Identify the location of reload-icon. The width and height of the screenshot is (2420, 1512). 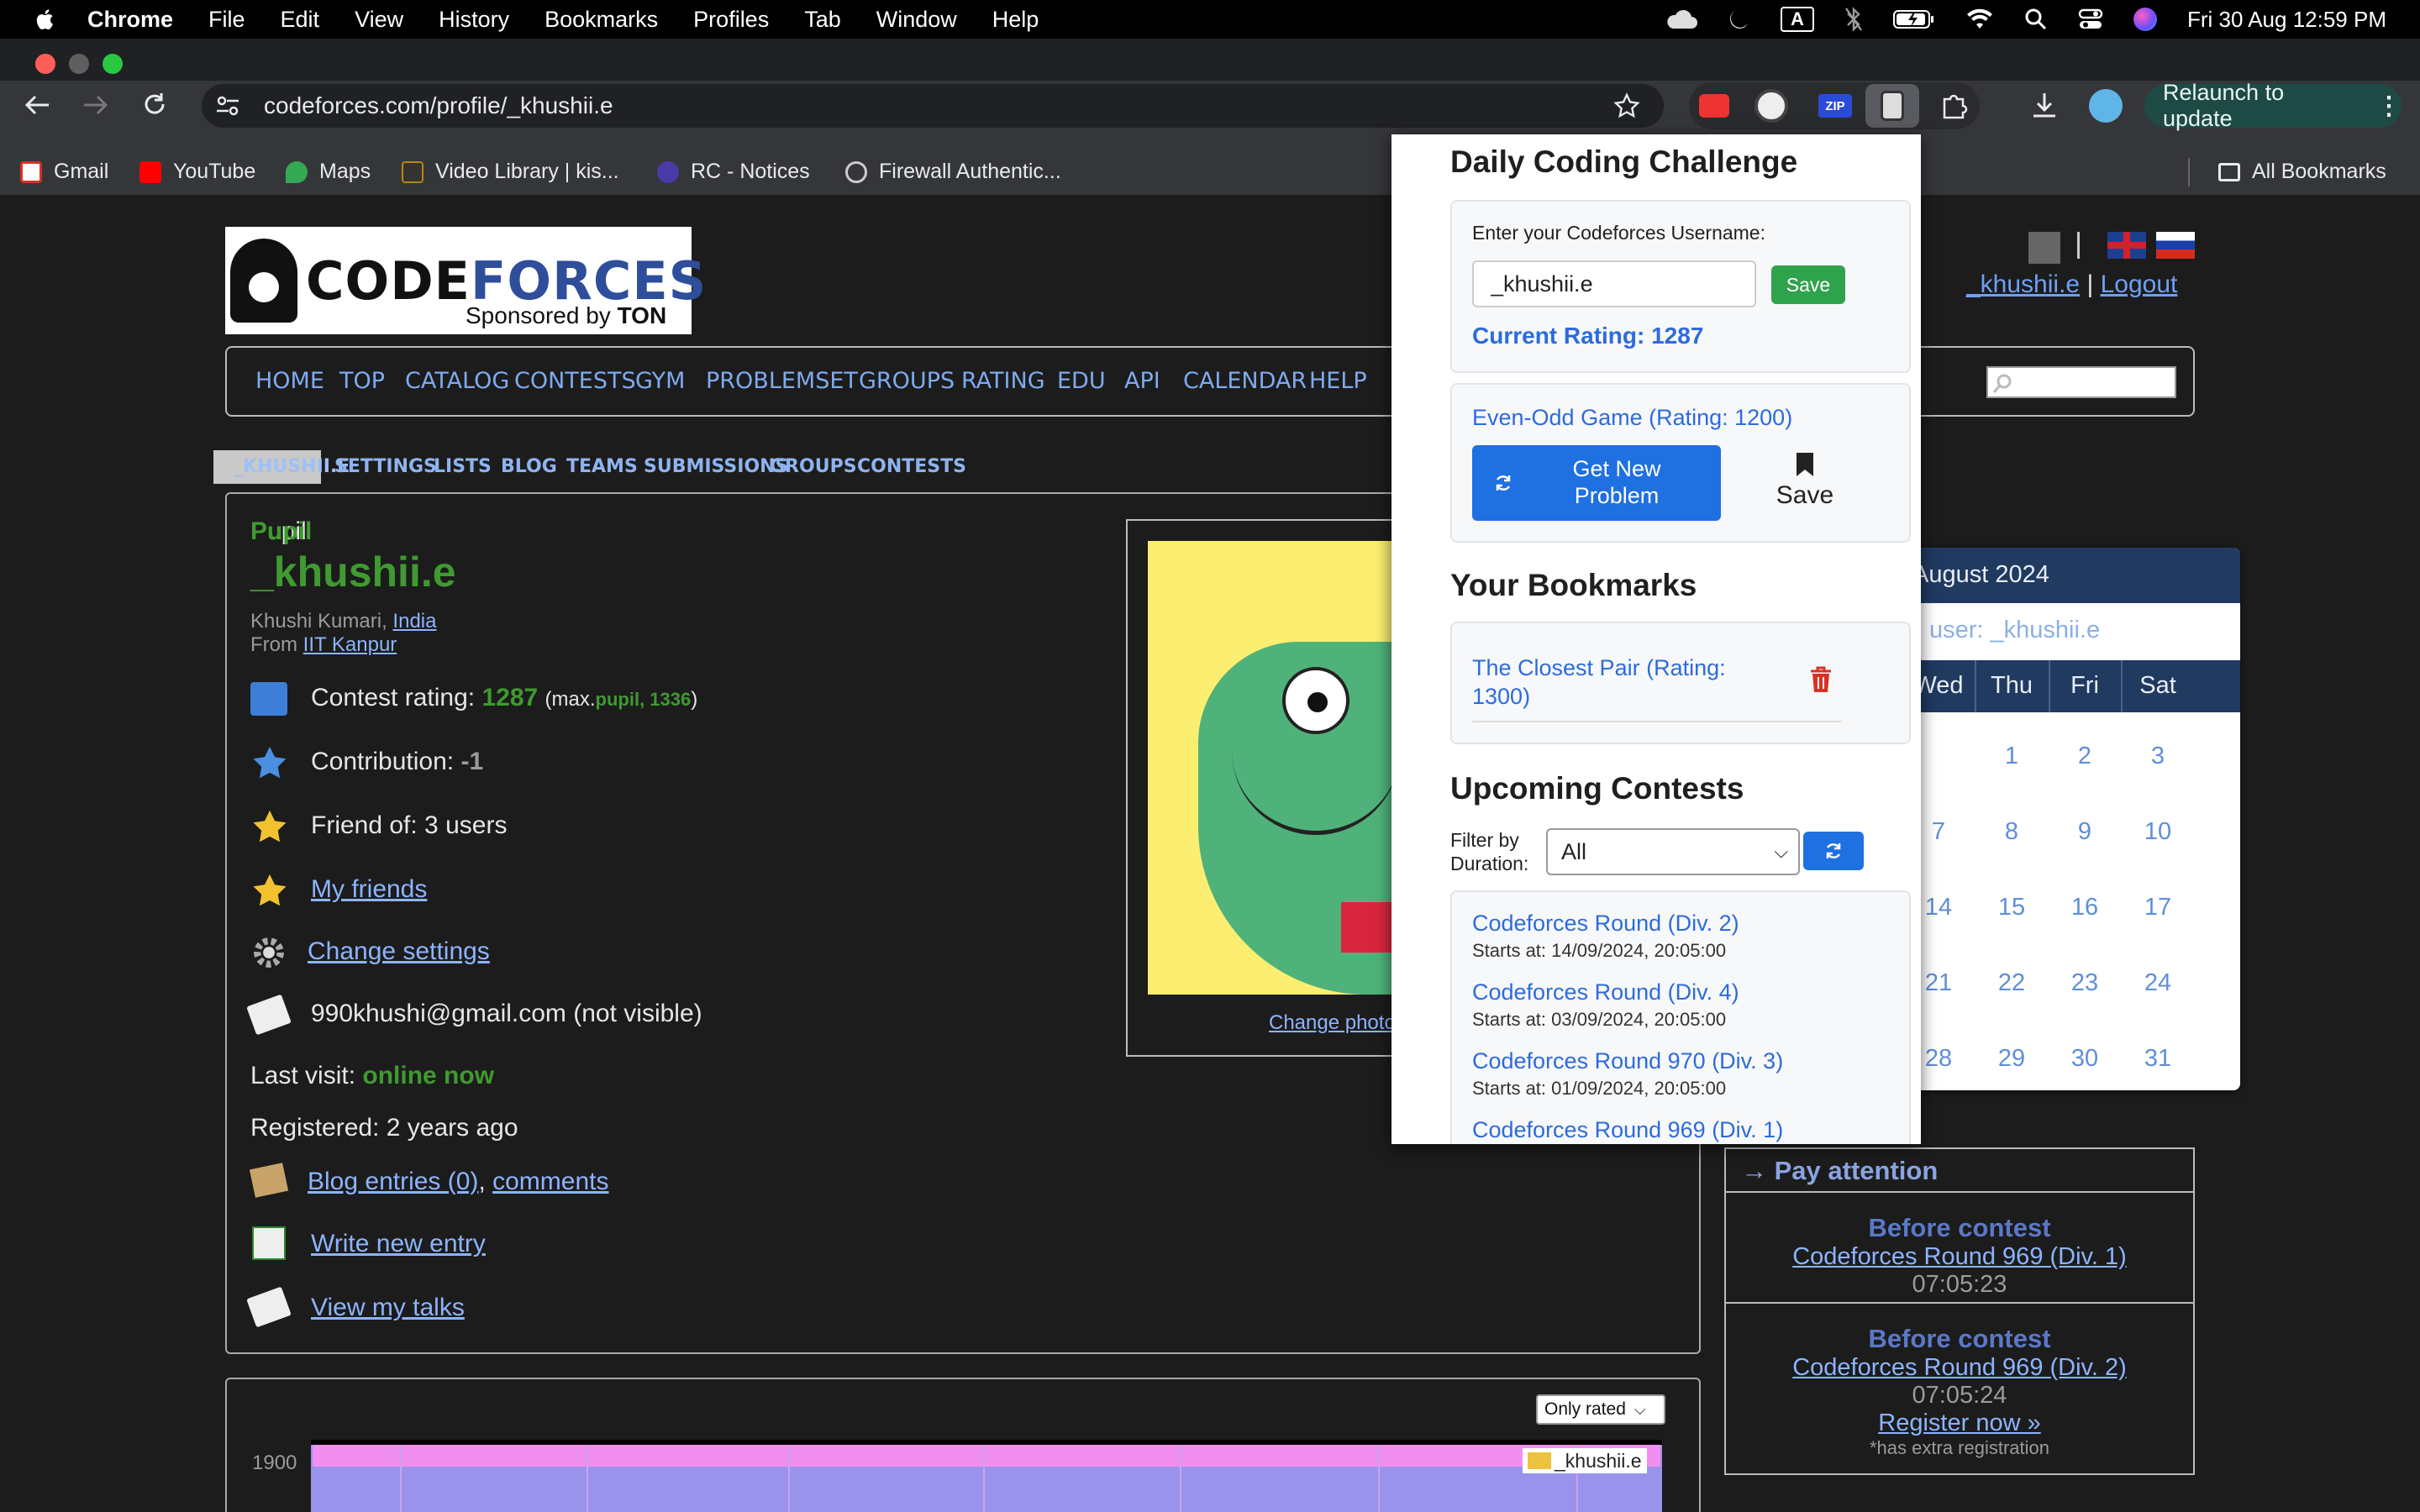
(154, 106).